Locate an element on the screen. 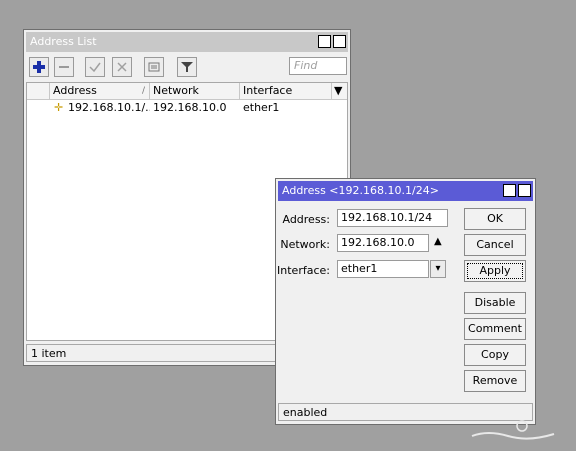 This screenshot has width=576, height=451. watermark-icon is located at coordinates (513, 430).